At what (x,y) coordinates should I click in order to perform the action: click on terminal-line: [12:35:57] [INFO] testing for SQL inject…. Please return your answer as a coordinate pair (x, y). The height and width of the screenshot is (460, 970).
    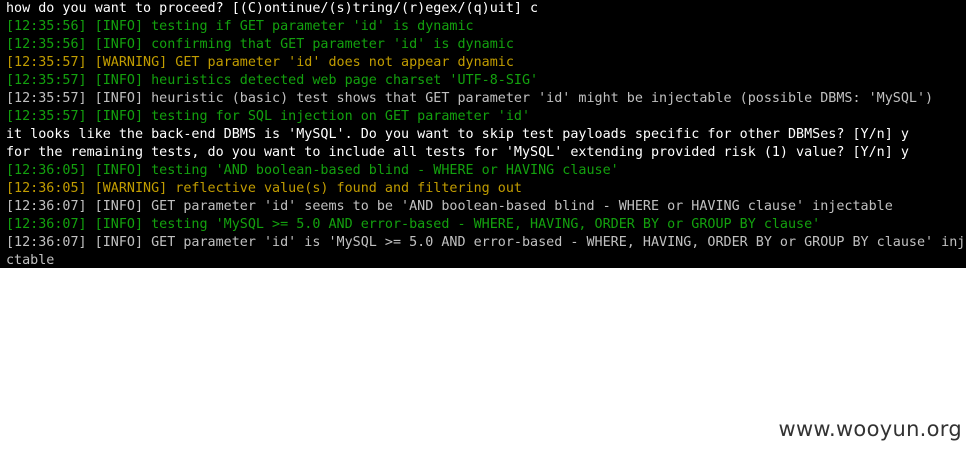
    Looking at the image, I should click on (268, 116).